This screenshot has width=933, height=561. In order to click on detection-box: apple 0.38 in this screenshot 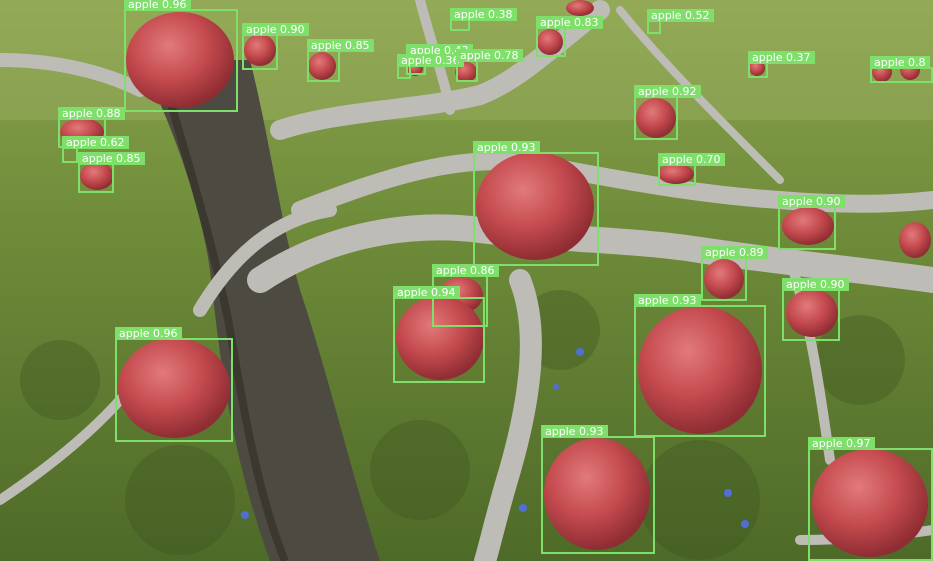, I will do `click(483, 19)`.